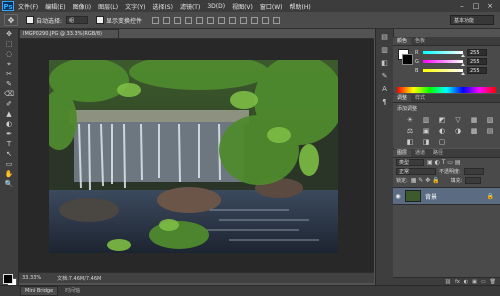 Image resolution: width=500 pixels, height=296 pixels. What do you see at coordinates (444, 63) in the screenshot?
I see `channel-g-slider` at bounding box center [444, 63].